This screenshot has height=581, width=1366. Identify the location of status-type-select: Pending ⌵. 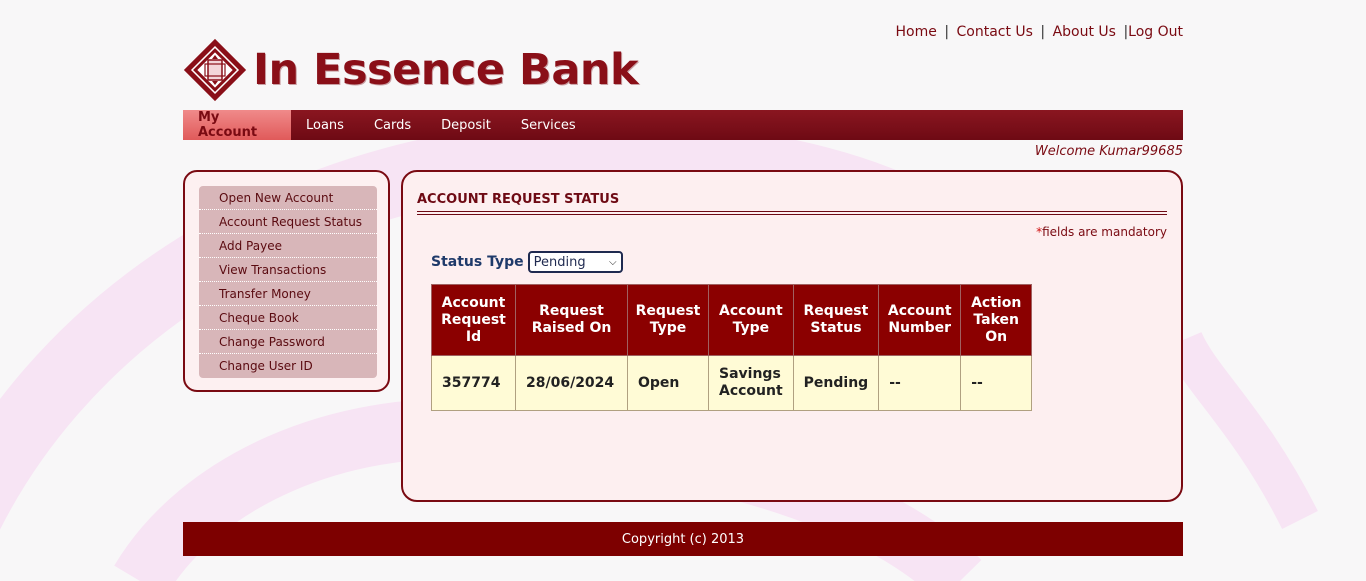
(575, 262).